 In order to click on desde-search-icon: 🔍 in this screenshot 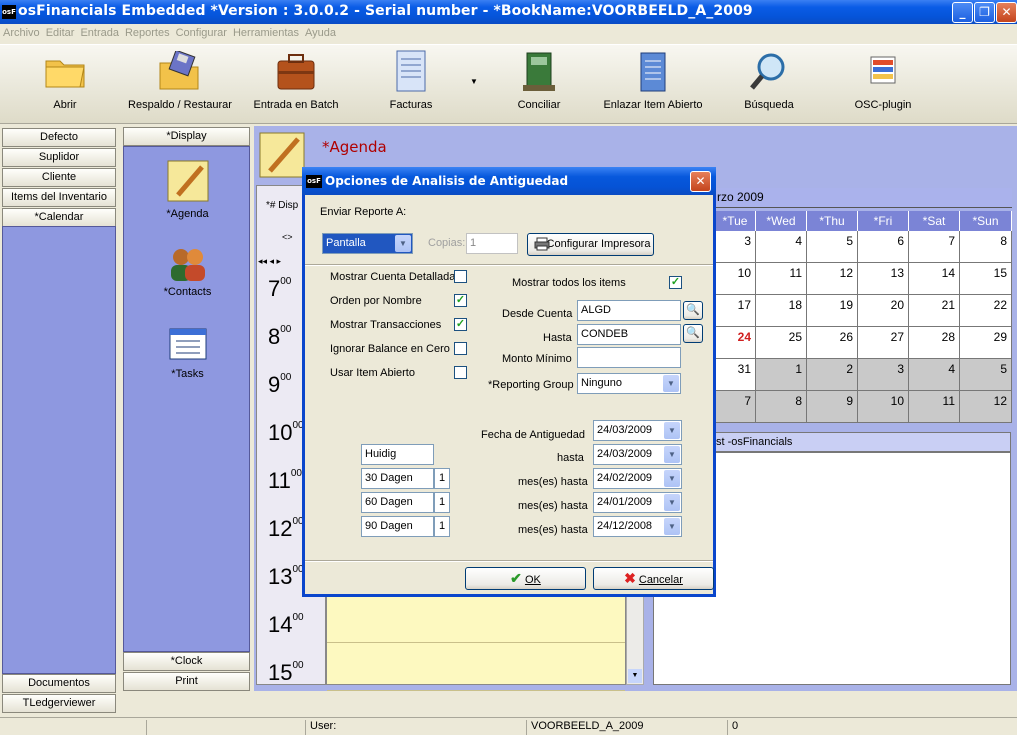, I will do `click(693, 310)`.